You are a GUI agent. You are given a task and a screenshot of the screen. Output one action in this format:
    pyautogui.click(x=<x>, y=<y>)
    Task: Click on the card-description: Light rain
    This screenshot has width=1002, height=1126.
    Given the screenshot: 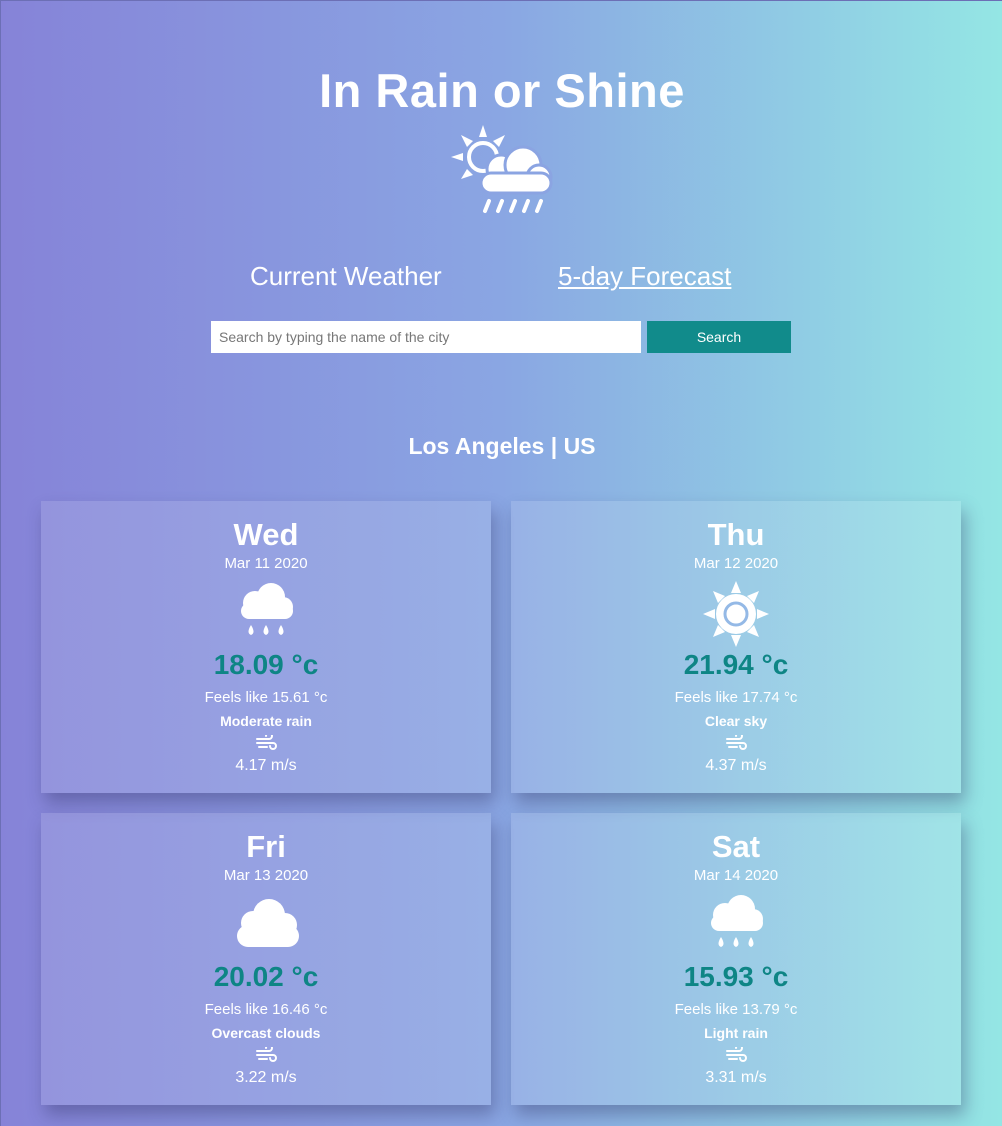 What is the action you would take?
    pyautogui.click(x=736, y=1033)
    